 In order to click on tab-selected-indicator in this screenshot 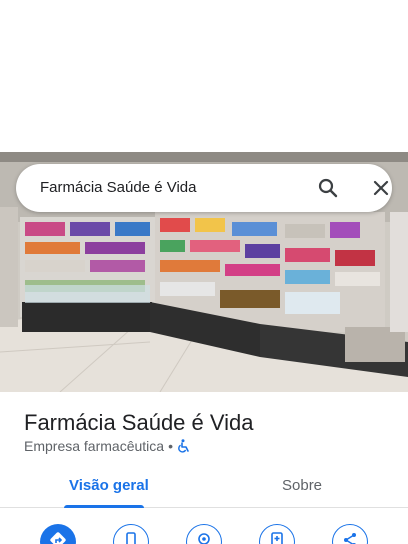, I will do `click(104, 506)`.